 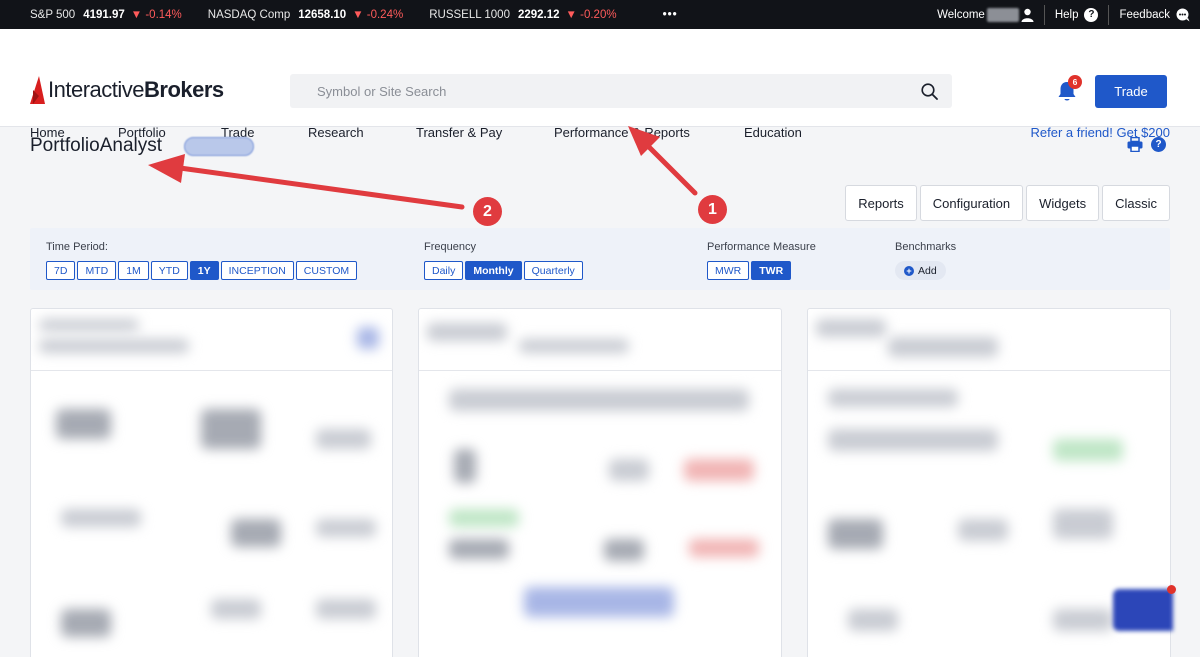 I want to click on ticker-name: S&P 500, so click(x=53, y=14).